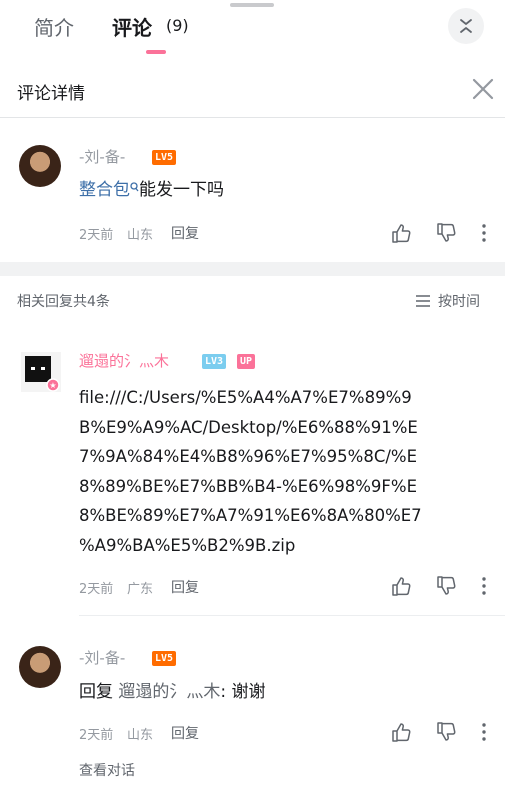  I want to click on avatar-image: ★, so click(42, 374).